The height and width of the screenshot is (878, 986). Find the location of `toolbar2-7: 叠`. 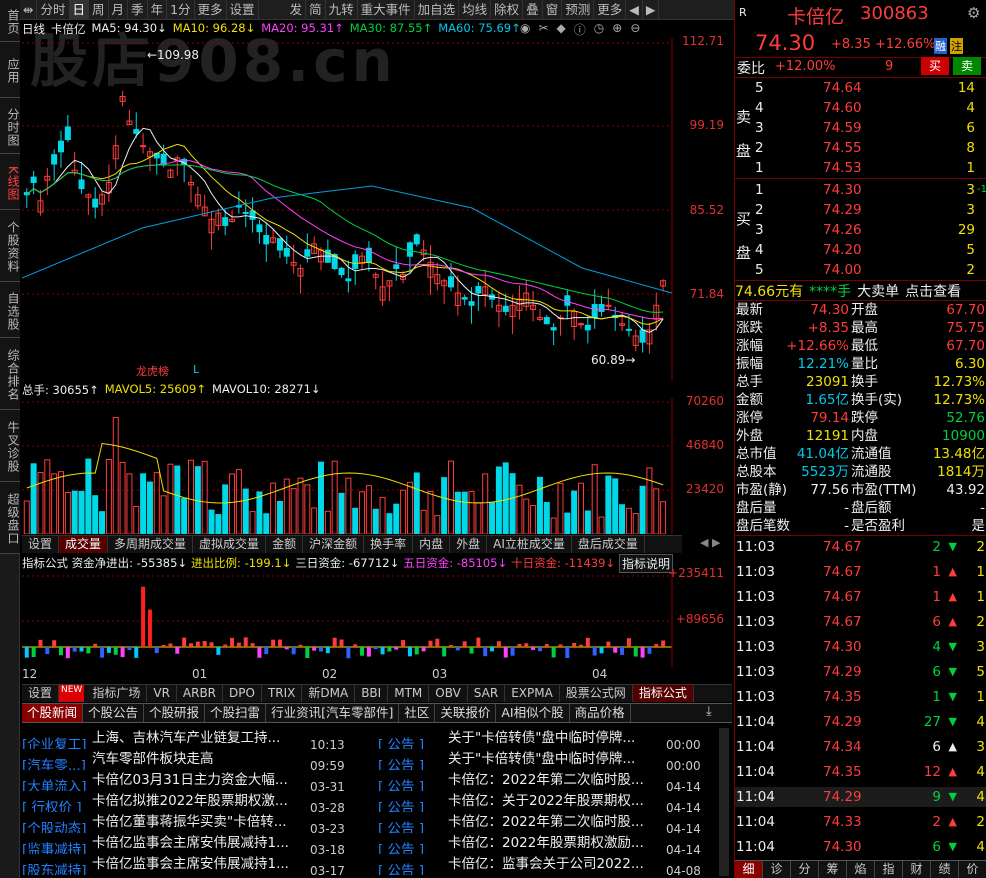

toolbar2-7: 叠 is located at coordinates (533, 10).